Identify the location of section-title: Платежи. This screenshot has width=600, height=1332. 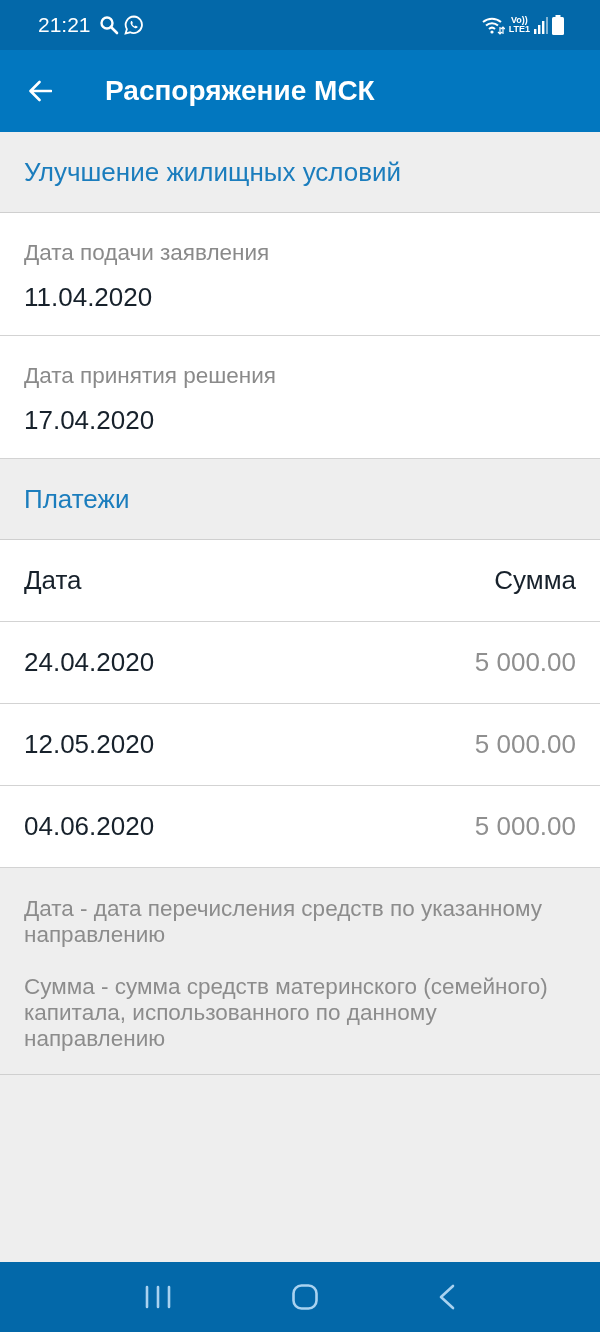
(77, 499).